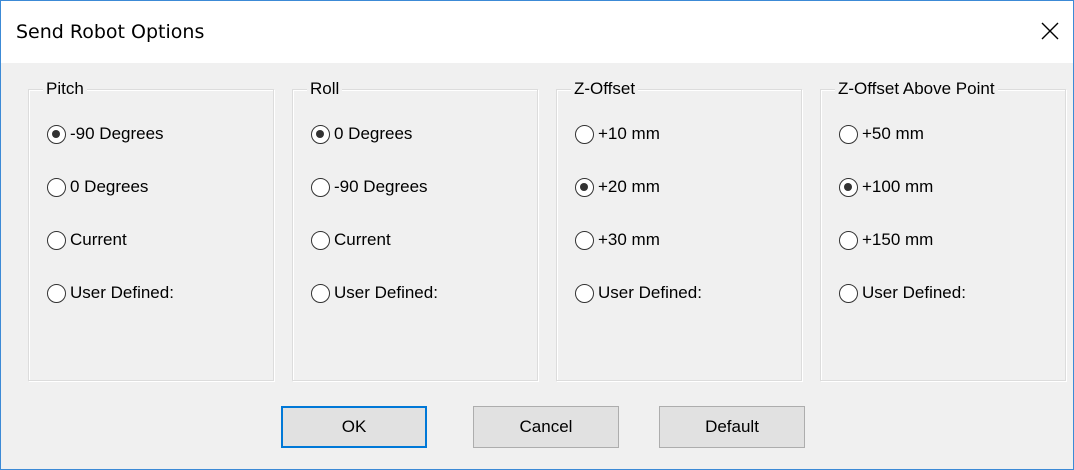 This screenshot has width=1074, height=470. I want to click on pitch-group-label: Pitch, so click(65, 89).